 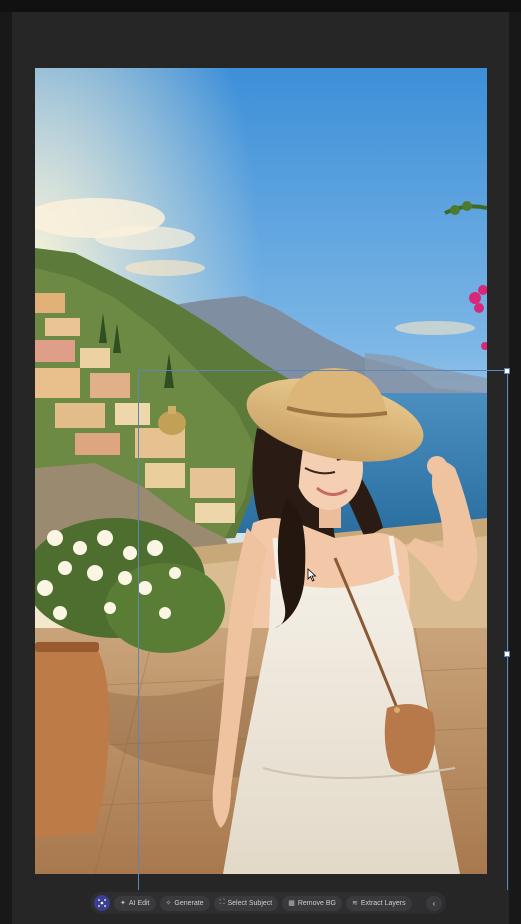 What do you see at coordinates (168, 903) in the screenshot?
I see `wand-icon: ✧` at bounding box center [168, 903].